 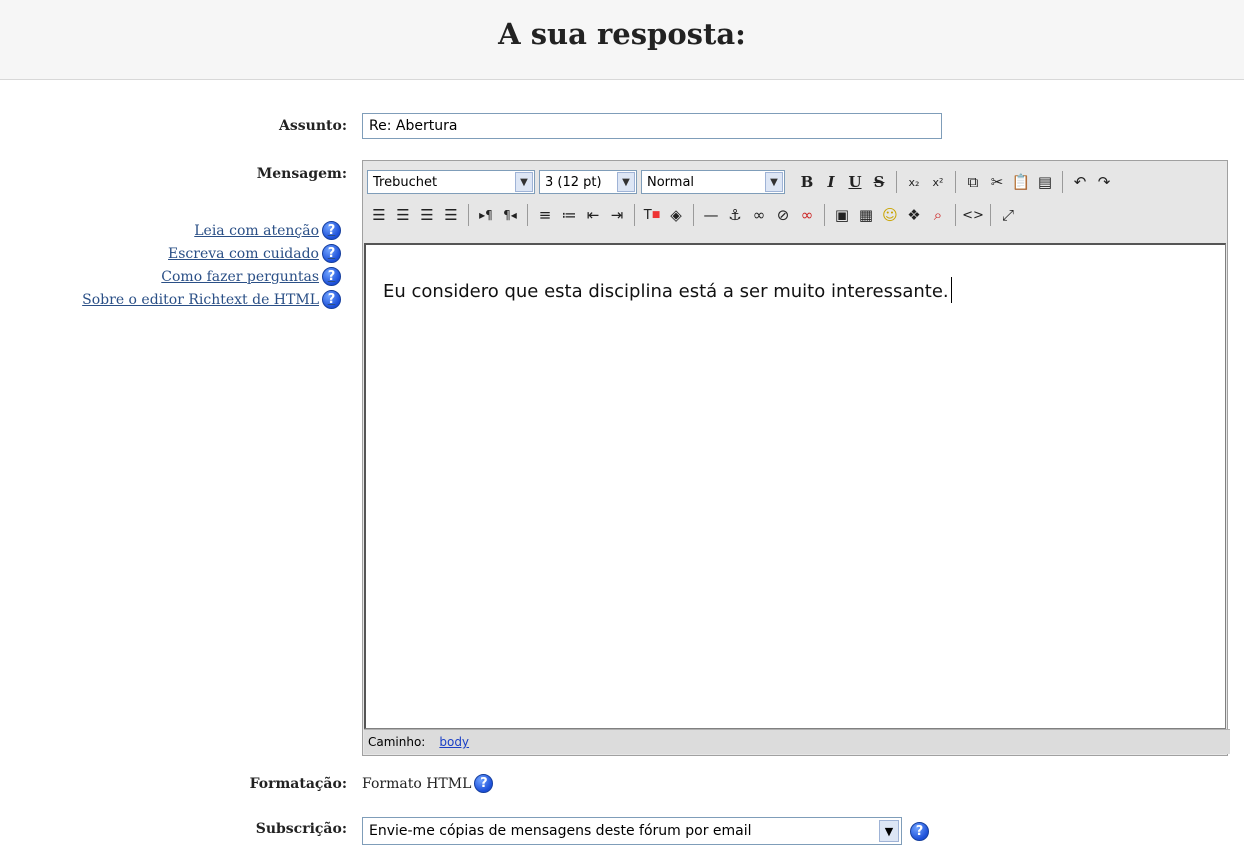 What do you see at coordinates (486, 215) in the screenshot?
I see `ltr-icon: ▸¶` at bounding box center [486, 215].